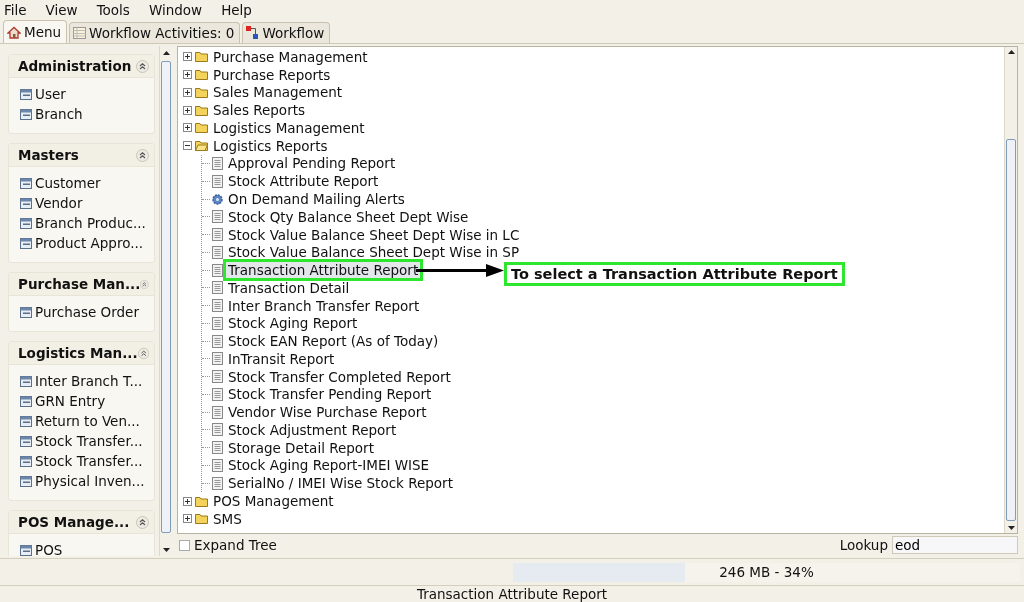 Image resolution: width=1024 pixels, height=602 pixels. What do you see at coordinates (87, 312) in the screenshot?
I see `sidebar-item: Purchase Order` at bounding box center [87, 312].